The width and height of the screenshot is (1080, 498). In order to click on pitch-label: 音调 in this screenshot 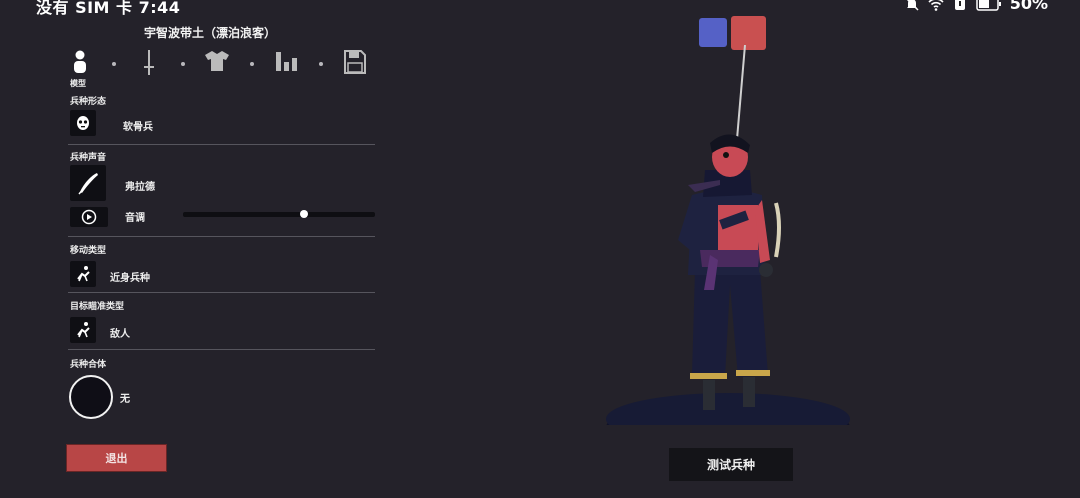, I will do `click(135, 218)`.